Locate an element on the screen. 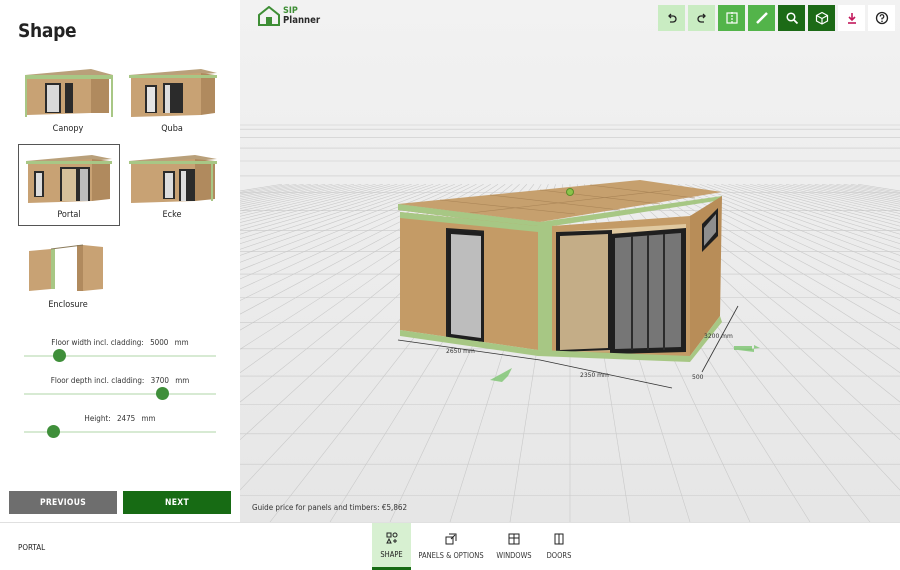  undo-icon is located at coordinates (672, 18).